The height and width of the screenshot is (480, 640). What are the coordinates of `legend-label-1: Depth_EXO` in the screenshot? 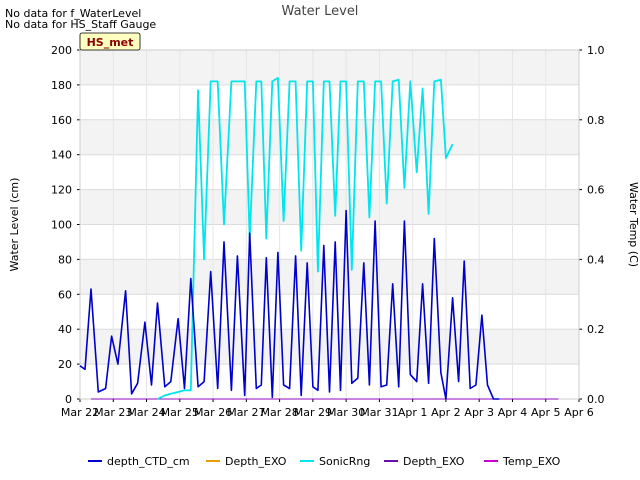 It's located at (256, 461).